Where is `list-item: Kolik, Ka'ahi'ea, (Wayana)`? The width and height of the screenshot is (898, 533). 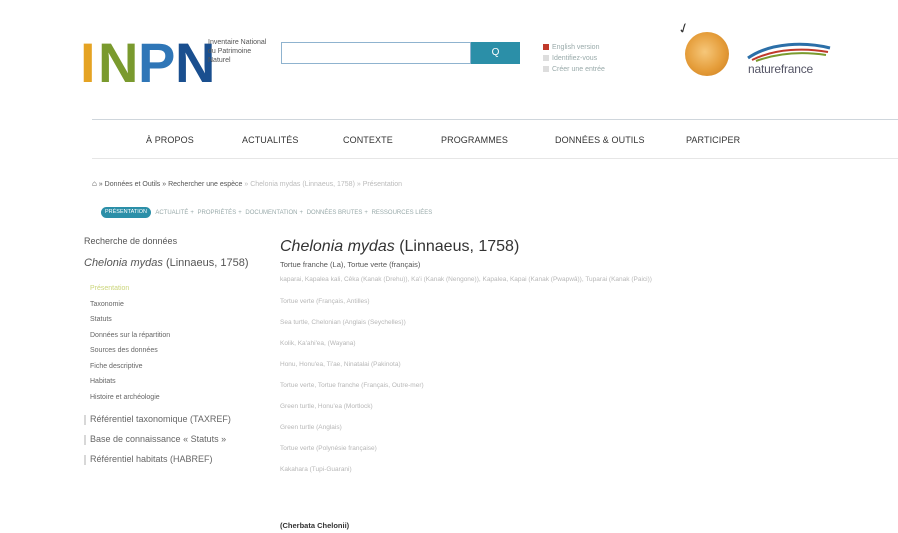 list-item: Kolik, Ka'ahi'ea, (Wayana) is located at coordinates (318, 343).